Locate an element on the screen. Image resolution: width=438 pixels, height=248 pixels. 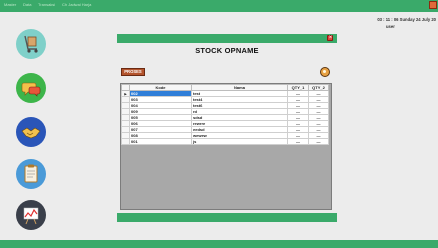
handshake-icon is located at coordinates (31, 132).